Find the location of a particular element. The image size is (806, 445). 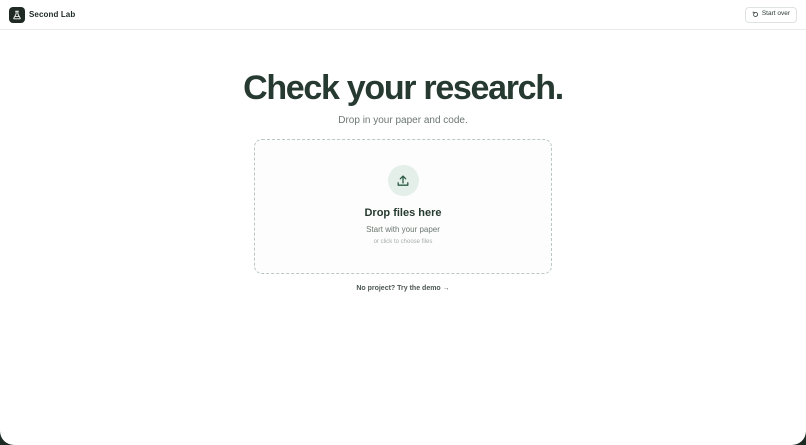

upload-icon-badge is located at coordinates (403, 180).